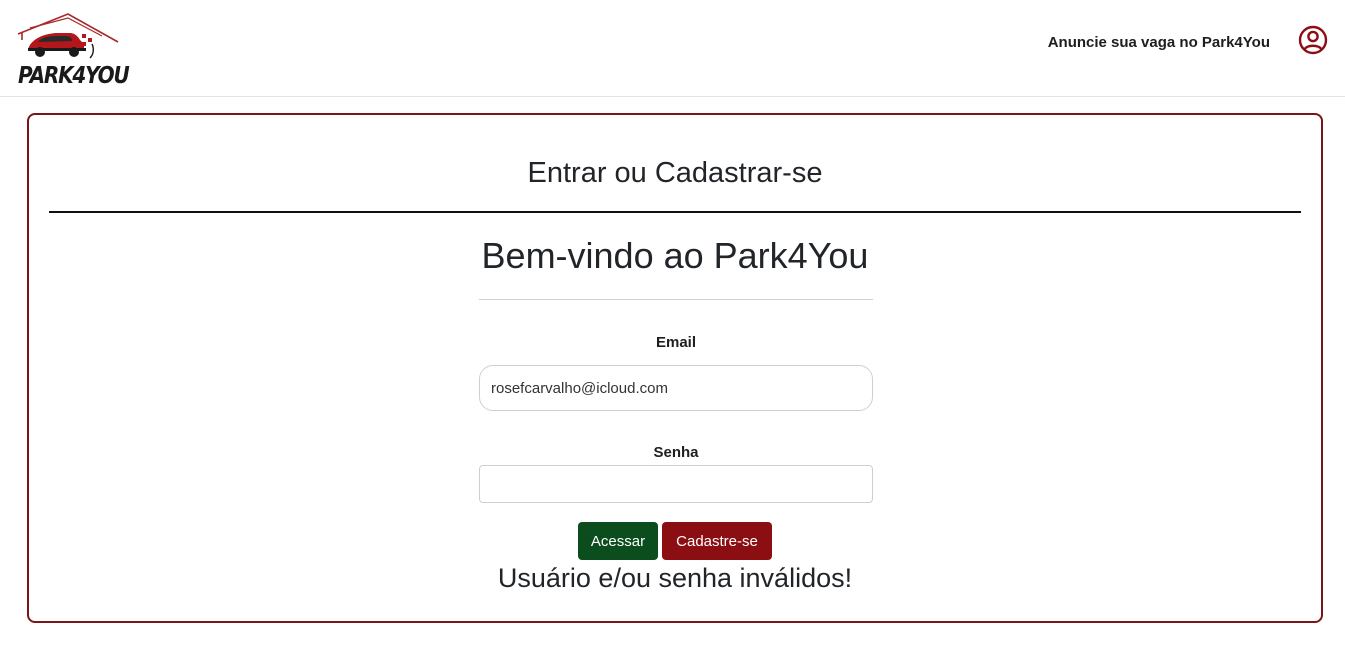 The height and width of the screenshot is (664, 1345). I want to click on email-label: Email, so click(676, 342).